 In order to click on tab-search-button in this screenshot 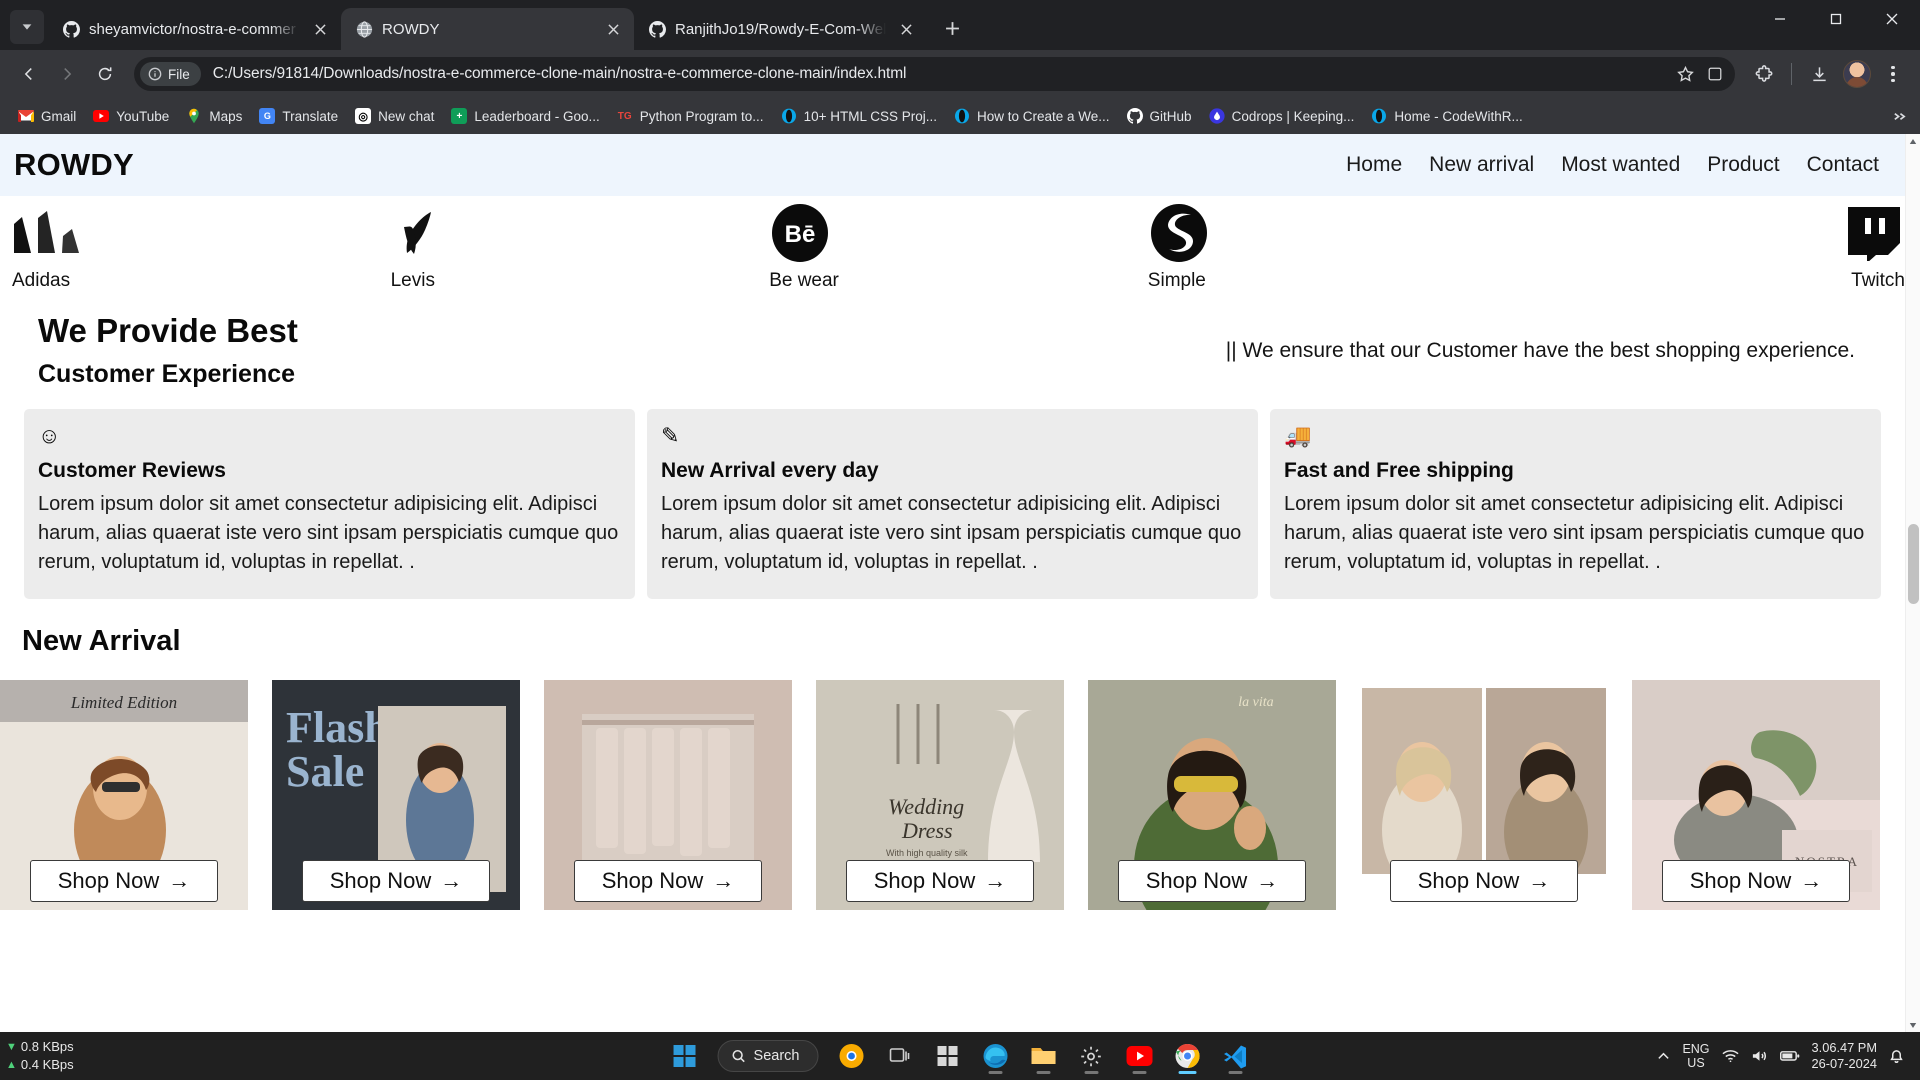, I will do `click(27, 27)`.